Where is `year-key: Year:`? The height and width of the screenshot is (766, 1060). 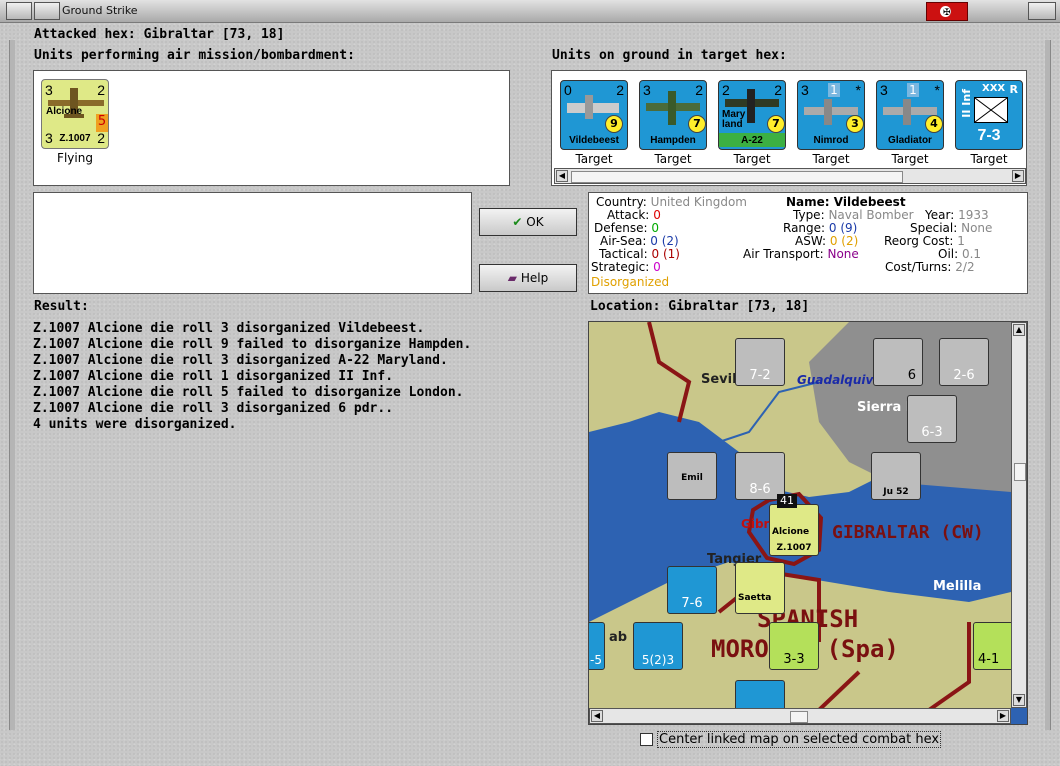 year-key: Year: is located at coordinates (940, 215).